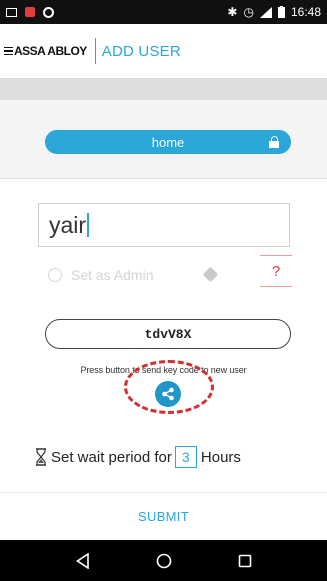 This screenshot has width=327, height=581. I want to click on user-name-value: yair, so click(68, 224).